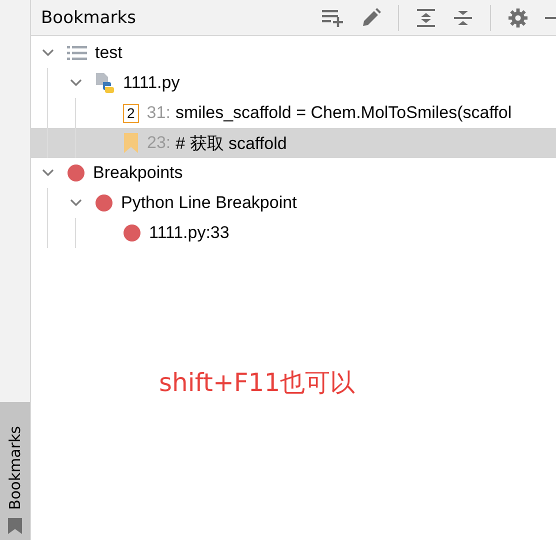  What do you see at coordinates (257, 383) in the screenshot?
I see `annotation-text: shift+F11也可以` at bounding box center [257, 383].